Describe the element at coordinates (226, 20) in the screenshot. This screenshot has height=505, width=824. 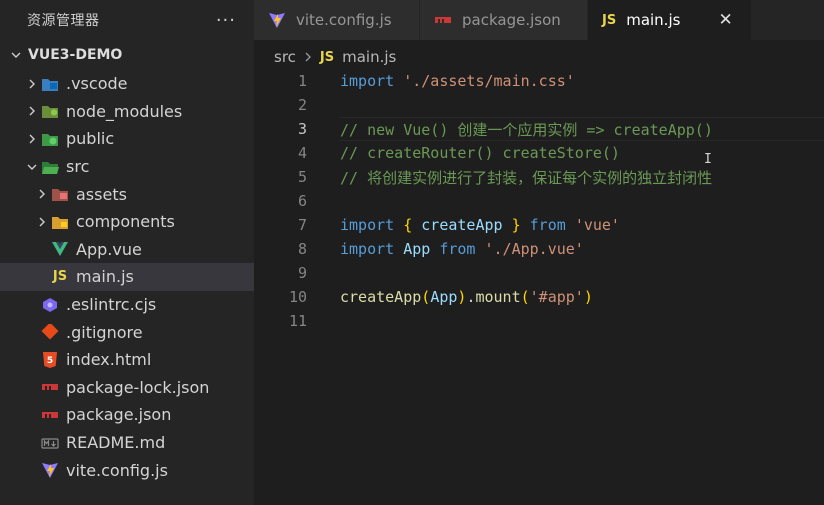
I see `more-actions-icon: ···` at that location.